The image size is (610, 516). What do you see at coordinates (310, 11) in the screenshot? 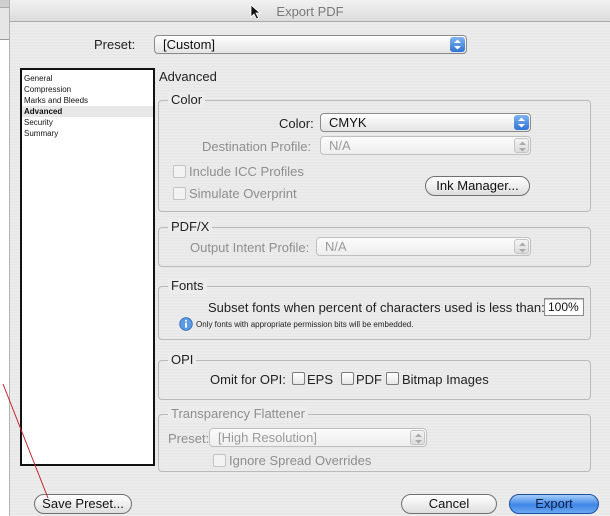
I see `dialog-title: Export PDF` at bounding box center [310, 11].